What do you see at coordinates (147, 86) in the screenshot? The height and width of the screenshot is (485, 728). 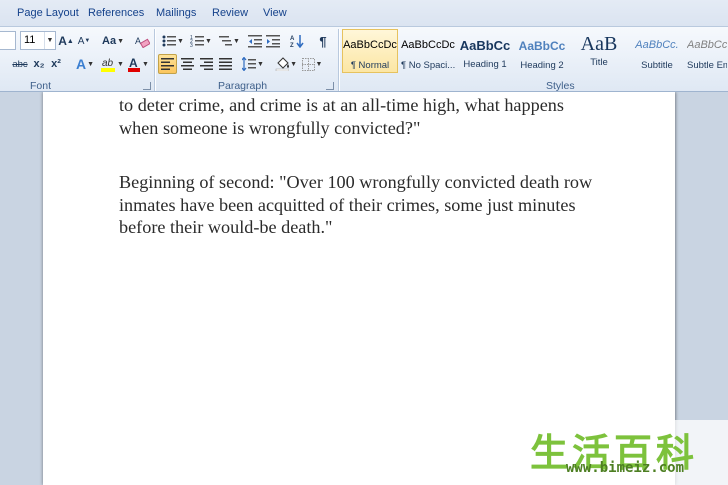 I see `font-dialog-launcher-icon` at bounding box center [147, 86].